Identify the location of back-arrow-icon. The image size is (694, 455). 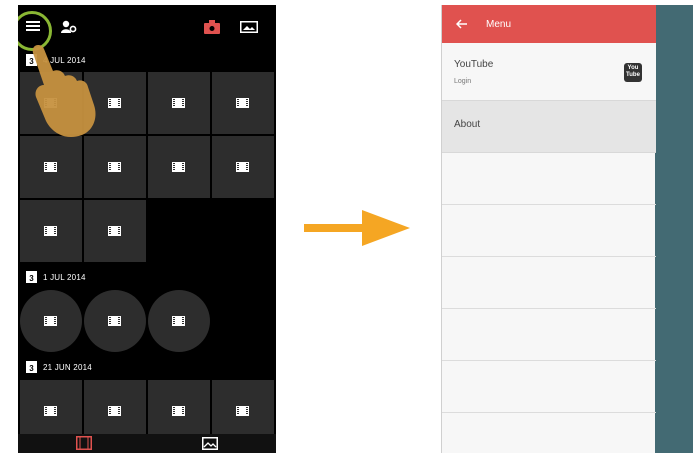
(462, 24).